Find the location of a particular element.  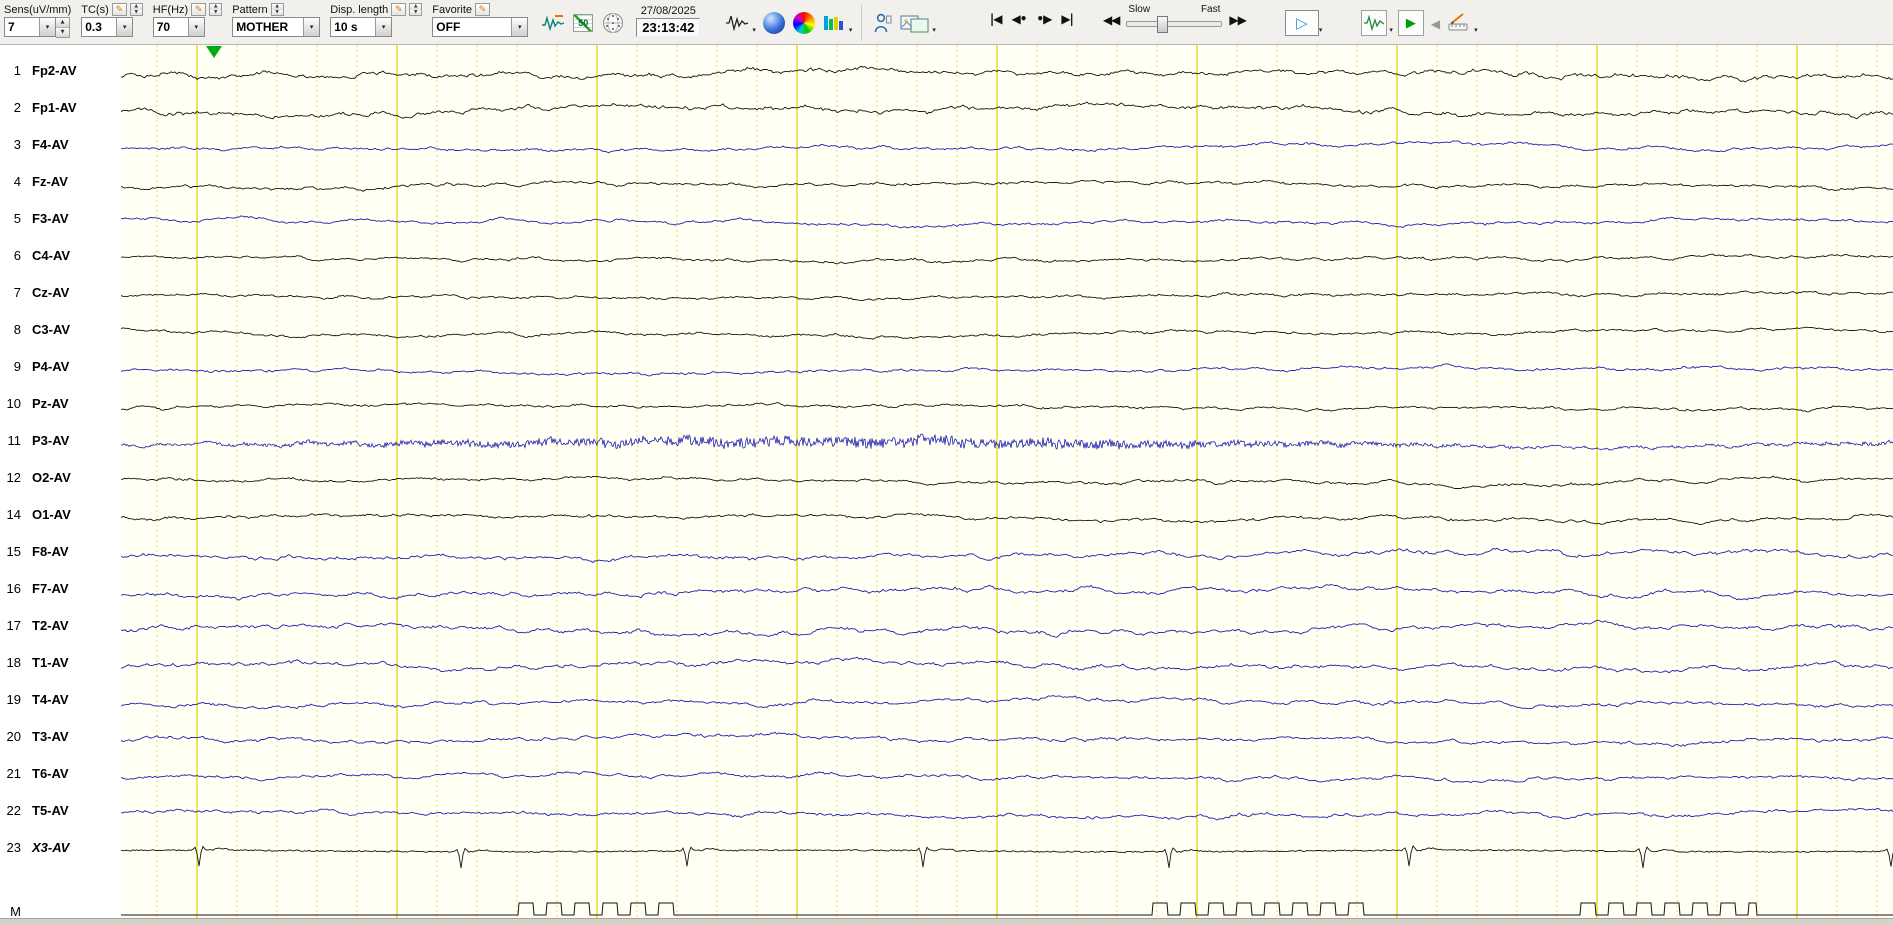

trend-wave-icon is located at coordinates (1374, 23).